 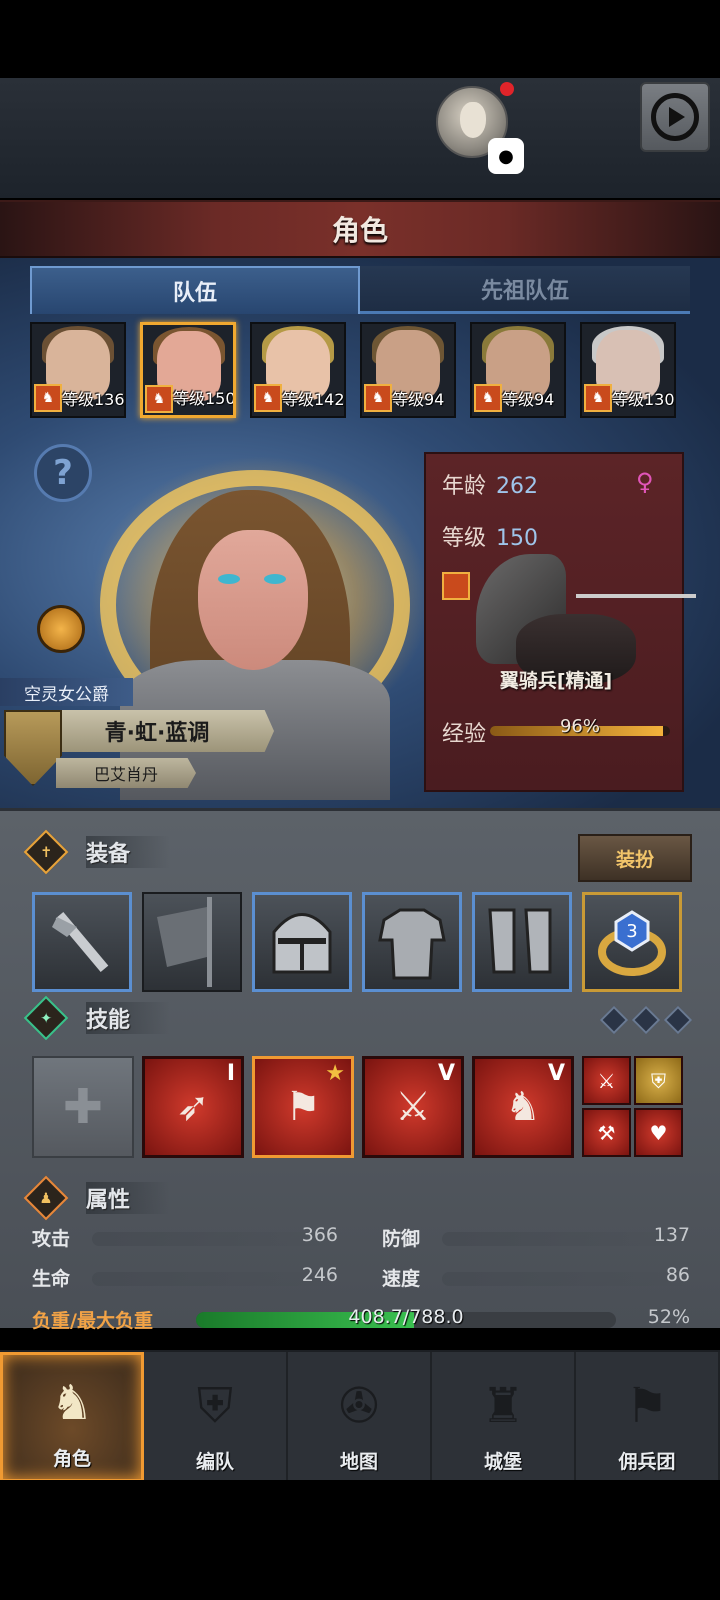 I want to click on video-play-button, so click(x=675, y=117).